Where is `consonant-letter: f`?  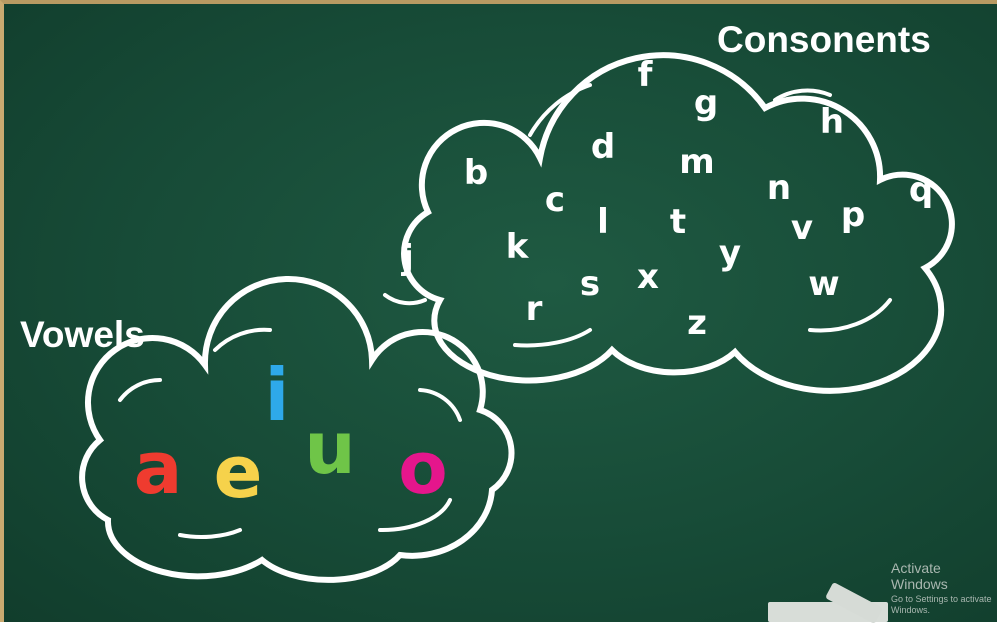
consonant-letter: f is located at coordinates (645, 75).